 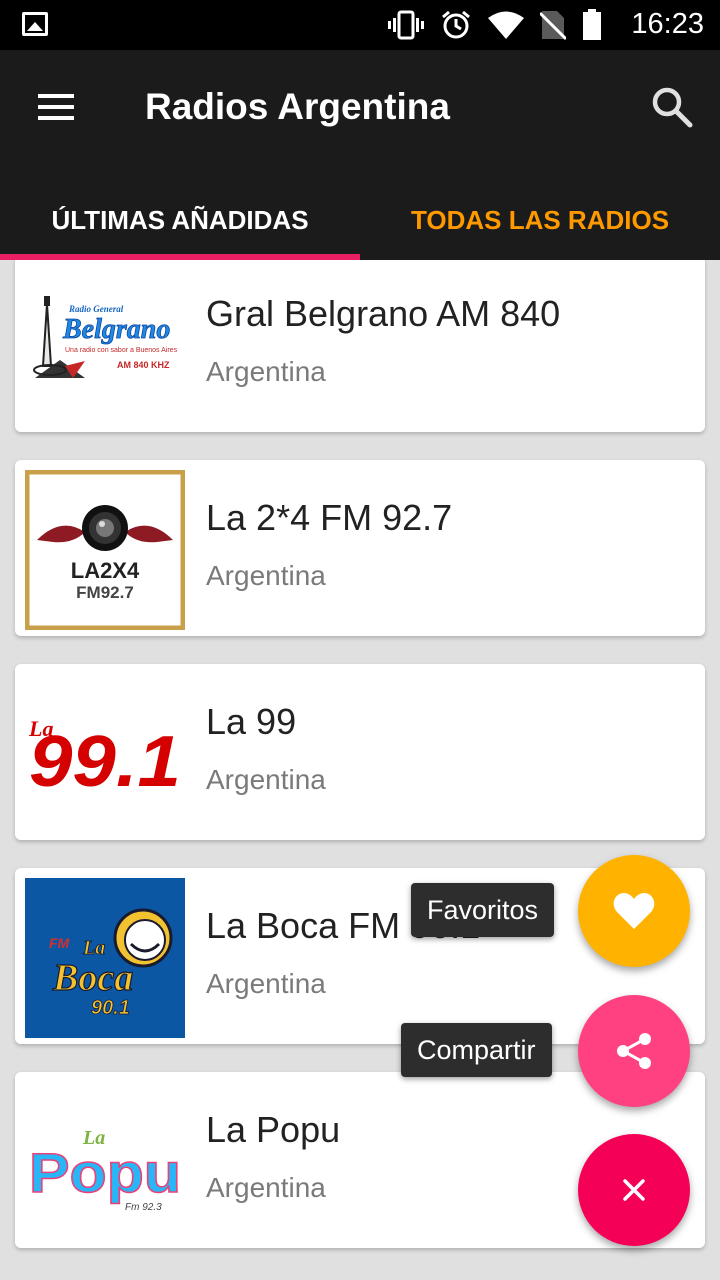 What do you see at coordinates (360, 548) in the screenshot?
I see `station-card: LA2X4 FM92.7 La 2*4 FM 92.7 Argentina` at bounding box center [360, 548].